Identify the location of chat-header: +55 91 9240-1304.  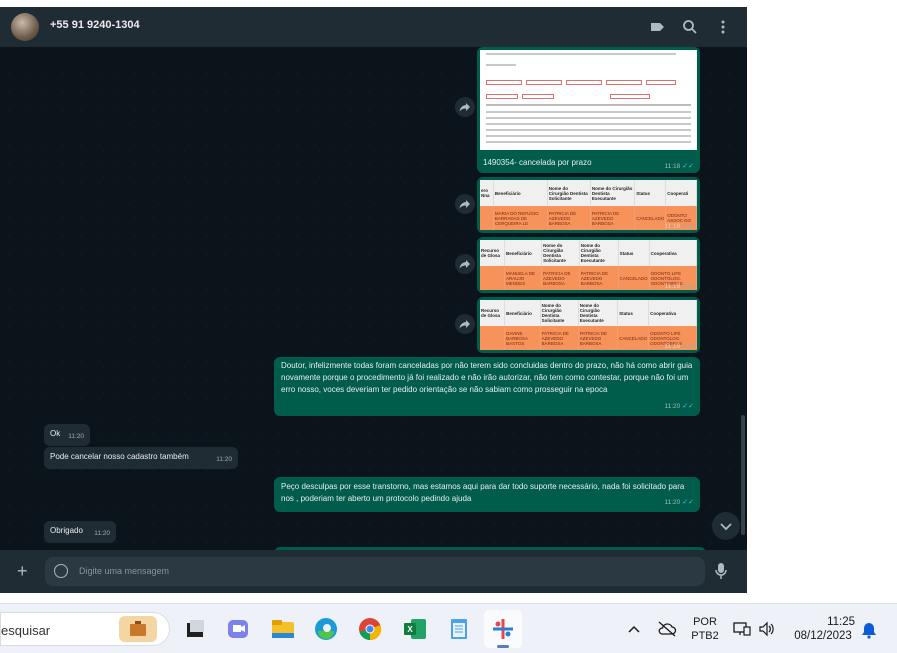
(373, 27).